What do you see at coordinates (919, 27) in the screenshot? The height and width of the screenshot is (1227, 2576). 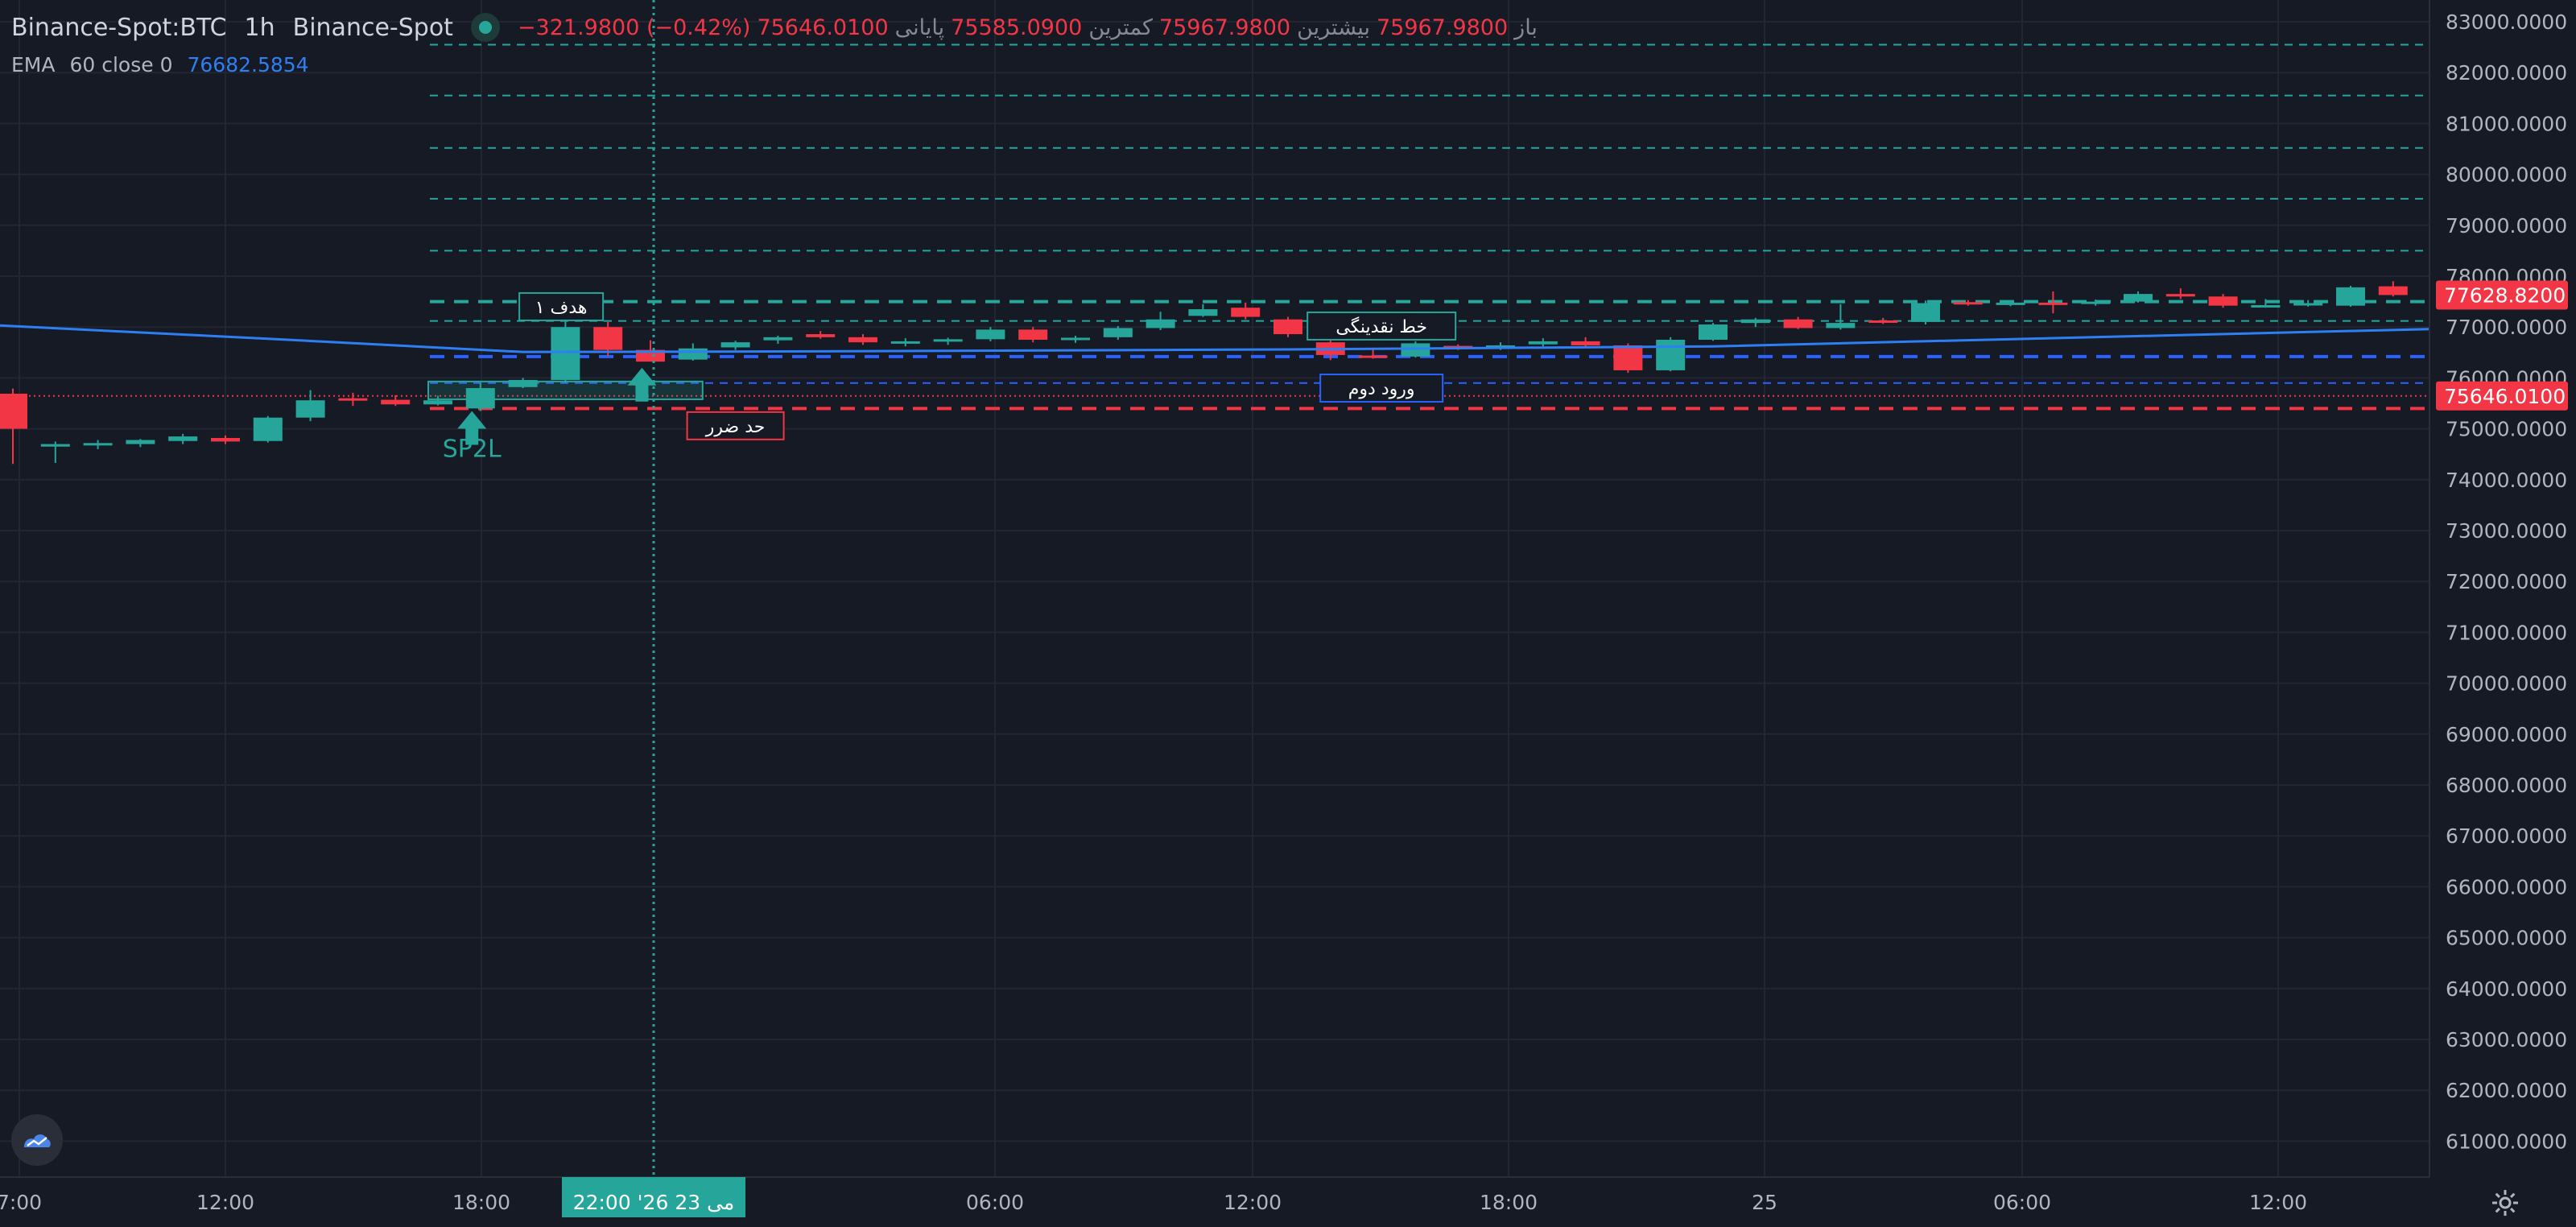 I see `close-label: پایانی` at bounding box center [919, 27].